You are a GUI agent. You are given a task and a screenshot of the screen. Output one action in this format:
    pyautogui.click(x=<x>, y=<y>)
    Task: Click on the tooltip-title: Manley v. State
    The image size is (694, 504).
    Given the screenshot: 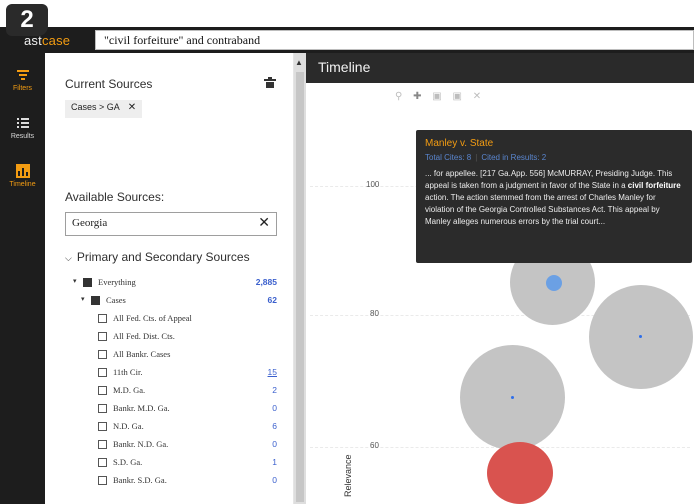 What is the action you would take?
    pyautogui.click(x=554, y=144)
    